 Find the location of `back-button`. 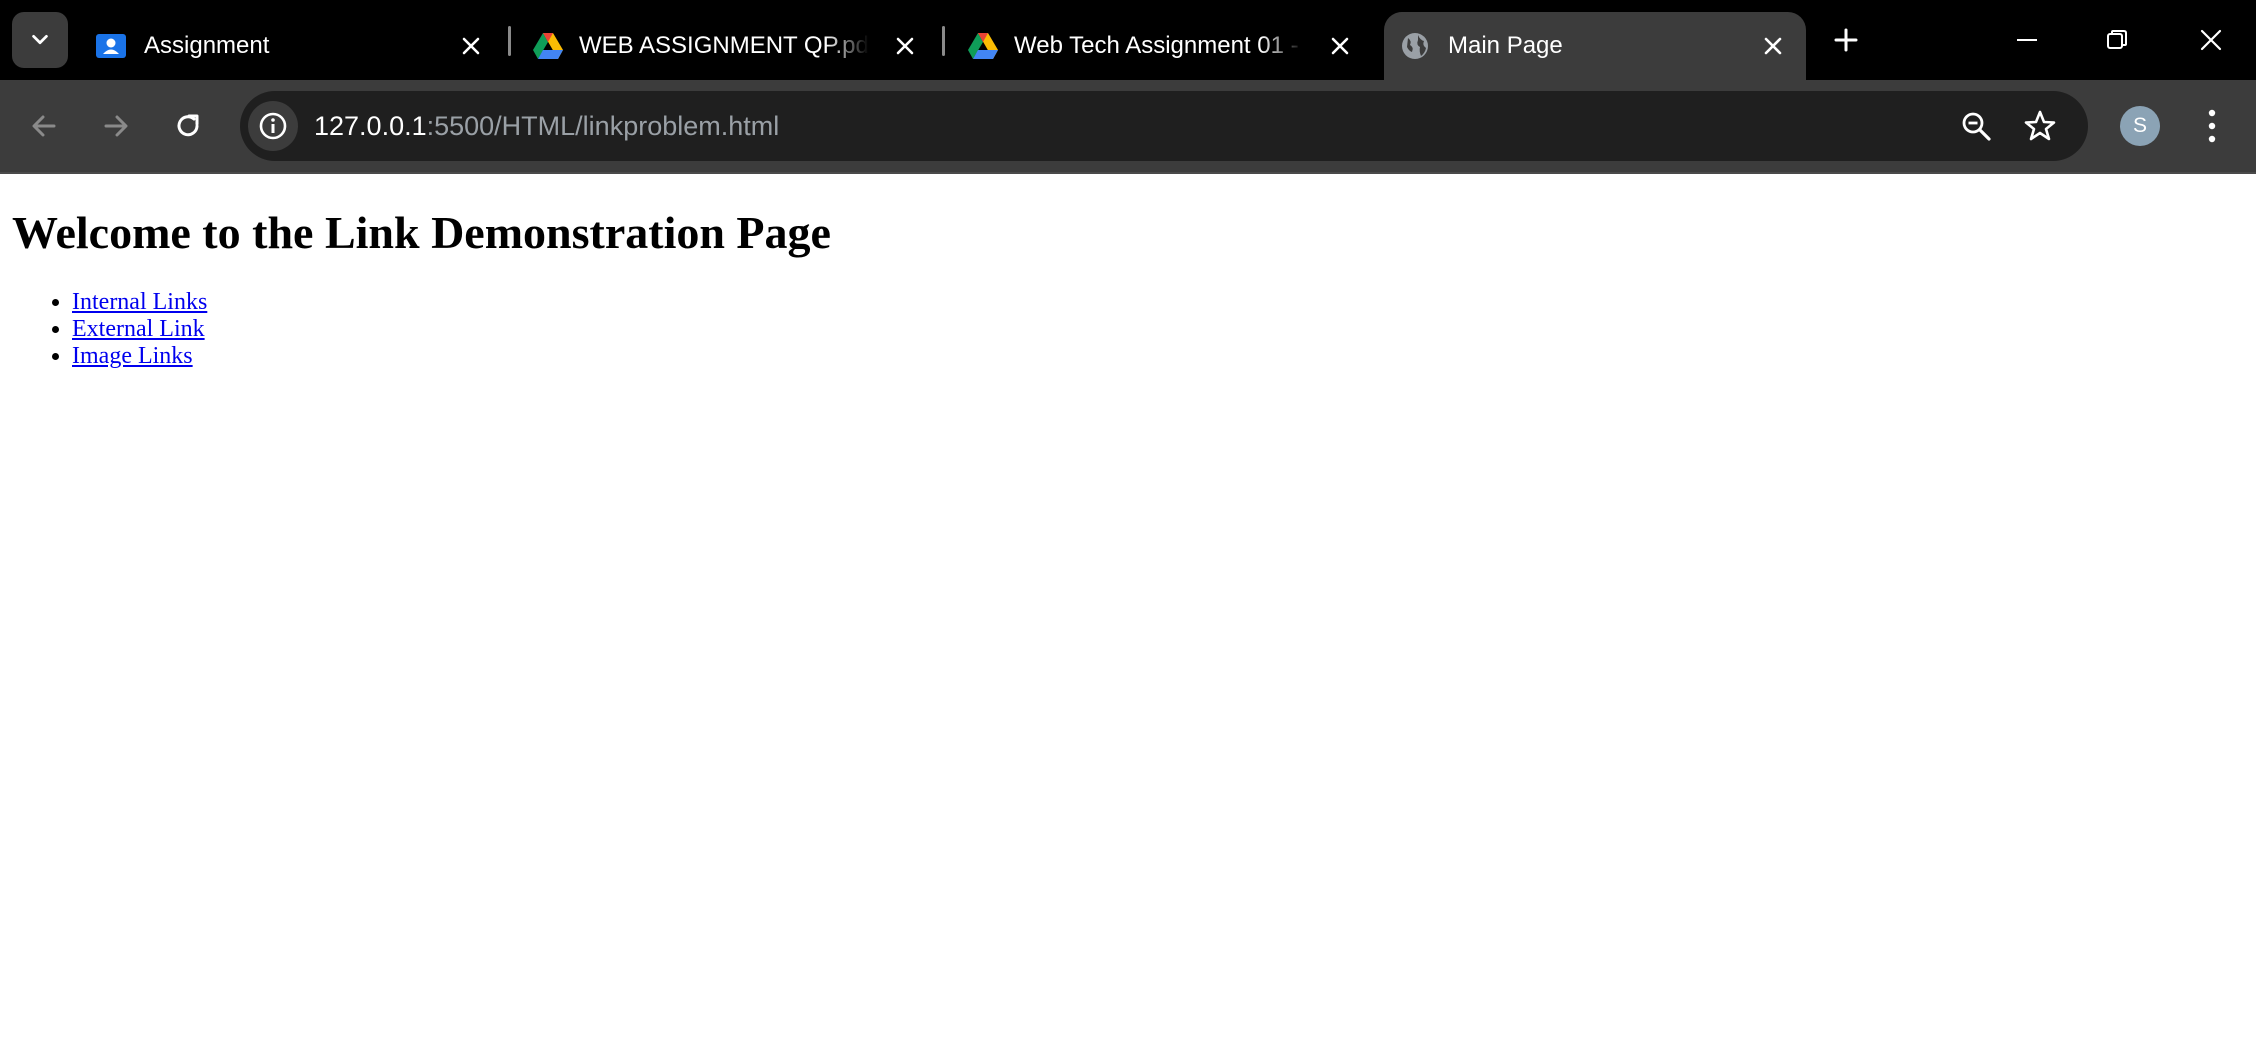

back-button is located at coordinates (44, 126).